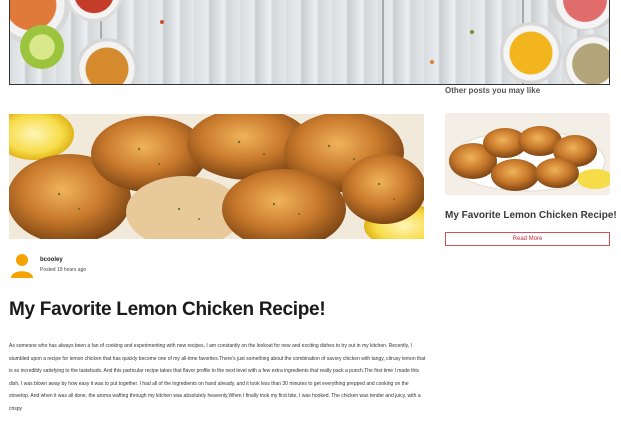 Image resolution: width=621 pixels, height=431 pixels. What do you see at coordinates (51, 260) in the screenshot?
I see `author-name: bcooley` at bounding box center [51, 260].